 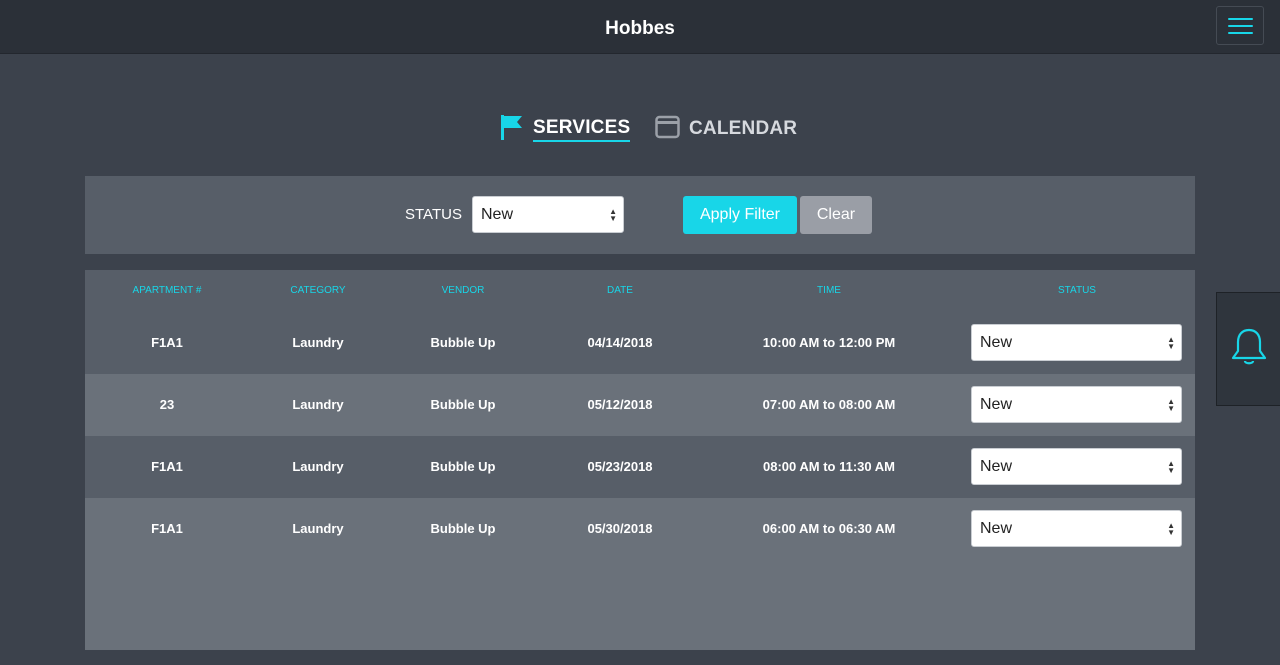 I want to click on header-date: DATE, so click(x=620, y=290).